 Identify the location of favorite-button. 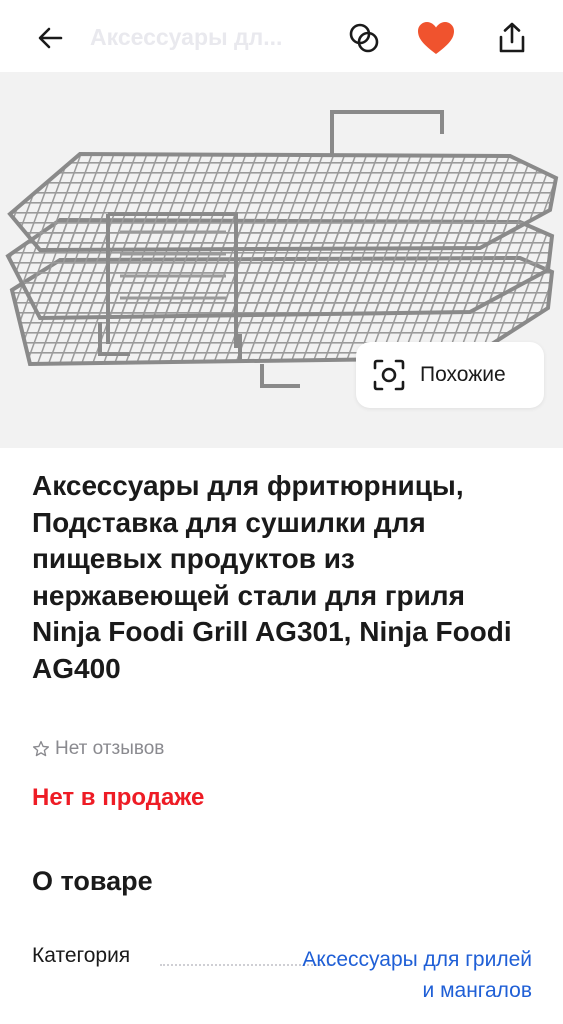
(436, 38).